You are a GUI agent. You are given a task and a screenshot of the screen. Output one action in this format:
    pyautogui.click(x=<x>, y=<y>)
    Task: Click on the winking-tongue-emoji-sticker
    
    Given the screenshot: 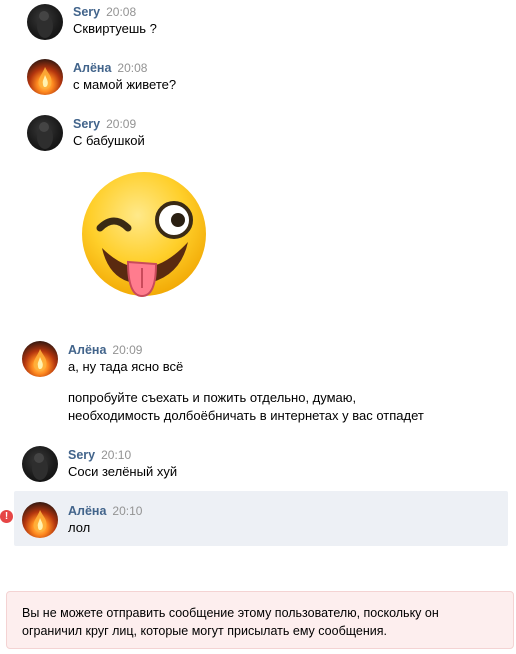 What is the action you would take?
    pyautogui.click(x=144, y=234)
    